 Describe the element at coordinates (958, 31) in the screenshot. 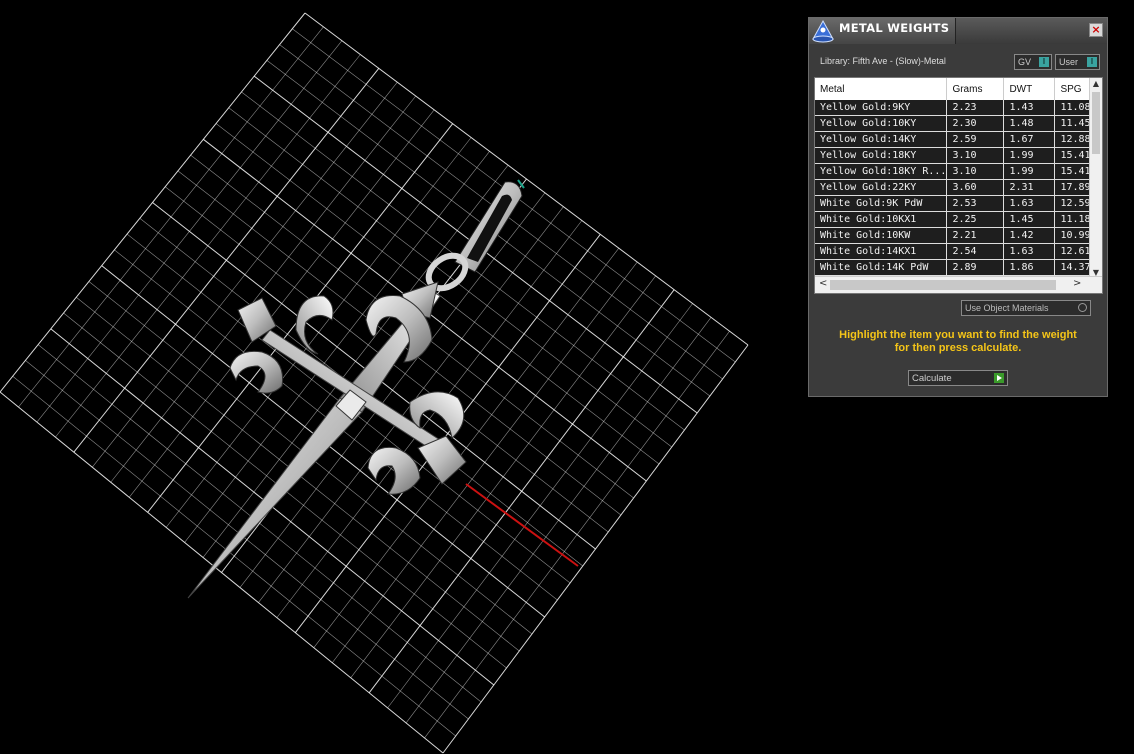

I see `title-bar: METAL WEIGHTS ×` at that location.